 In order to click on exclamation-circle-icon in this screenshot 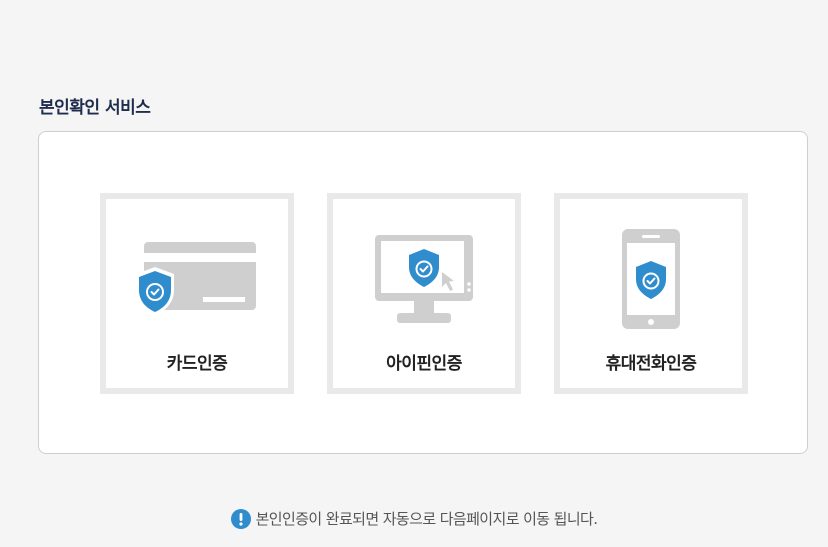, I will do `click(240, 518)`.